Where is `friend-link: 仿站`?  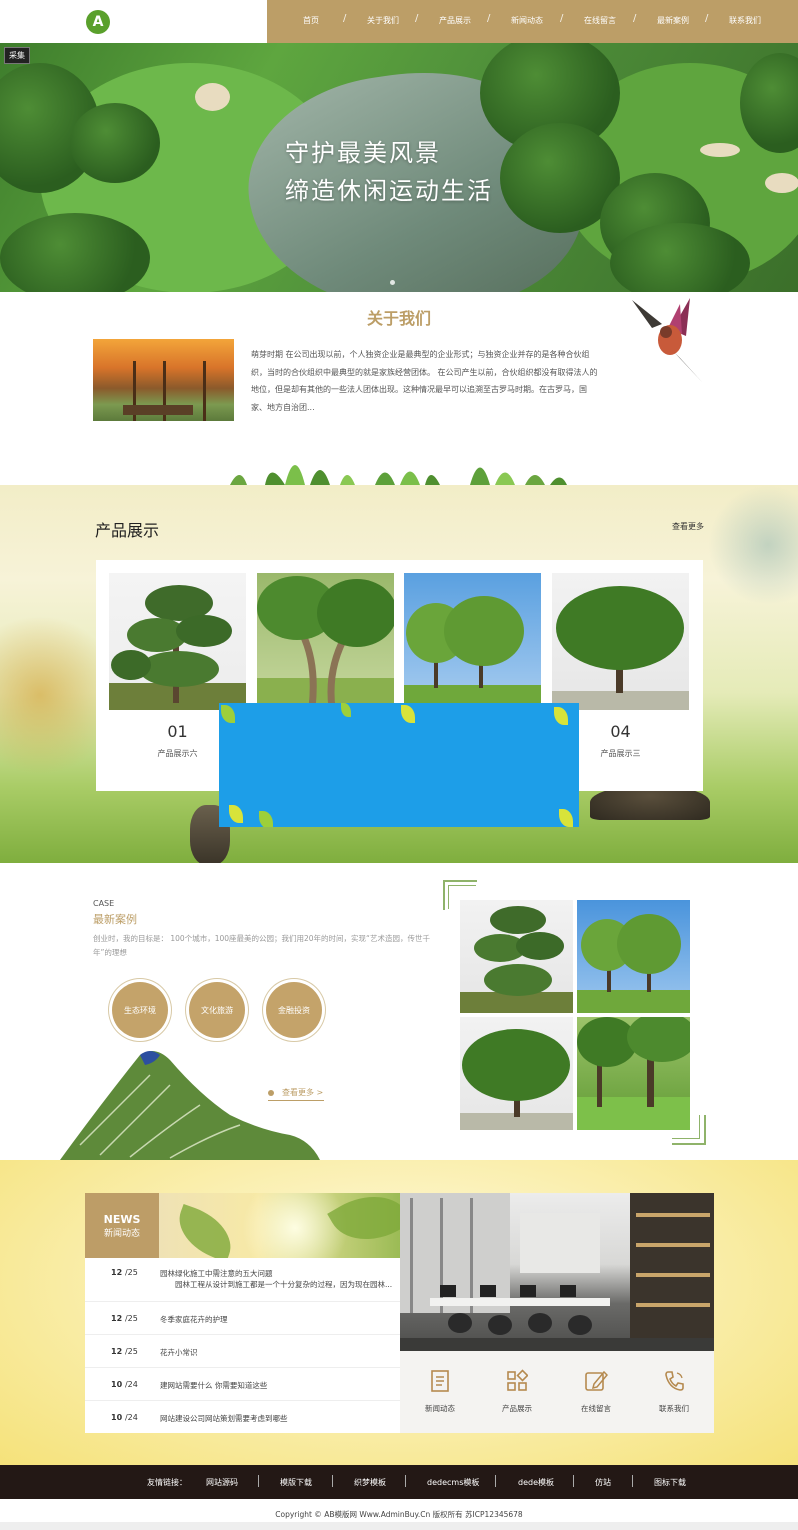 friend-link: 仿站 is located at coordinates (603, 1482).